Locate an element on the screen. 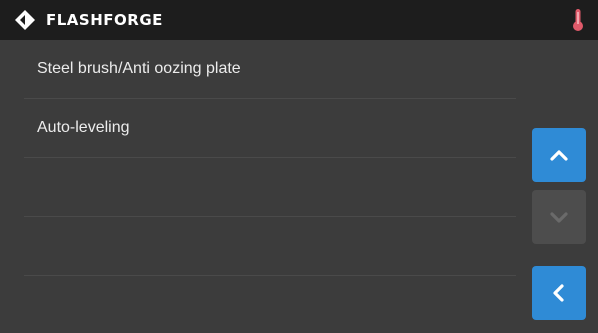 This screenshot has width=598, height=333. chevron-down-icon is located at coordinates (559, 217).